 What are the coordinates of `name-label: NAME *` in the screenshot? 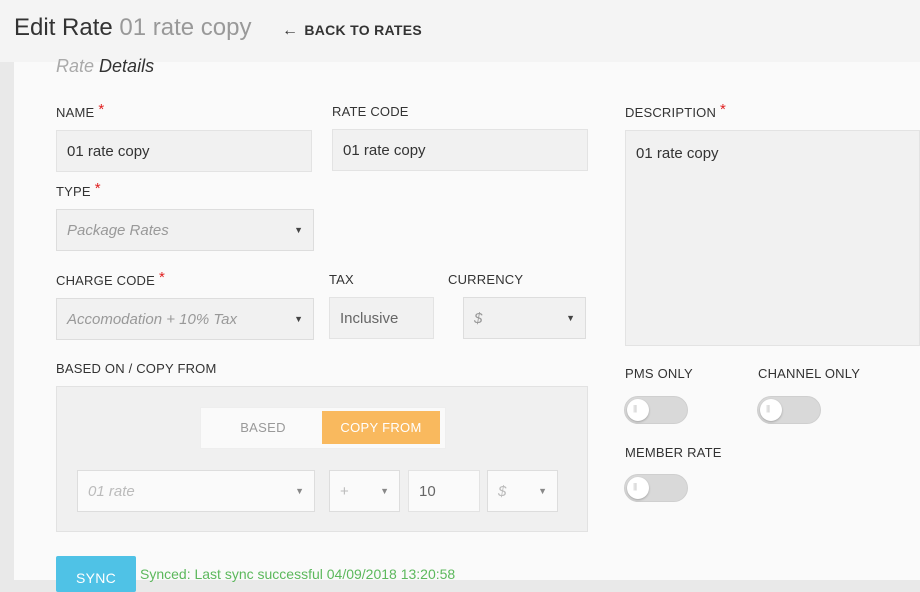 It's located at (80, 111).